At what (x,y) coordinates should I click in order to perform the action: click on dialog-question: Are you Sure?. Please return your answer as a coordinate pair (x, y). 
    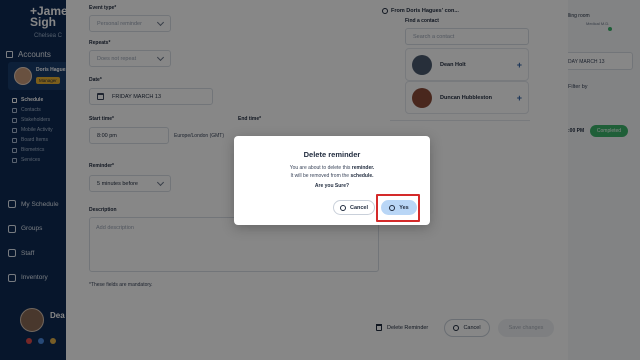
    Looking at the image, I should click on (332, 186).